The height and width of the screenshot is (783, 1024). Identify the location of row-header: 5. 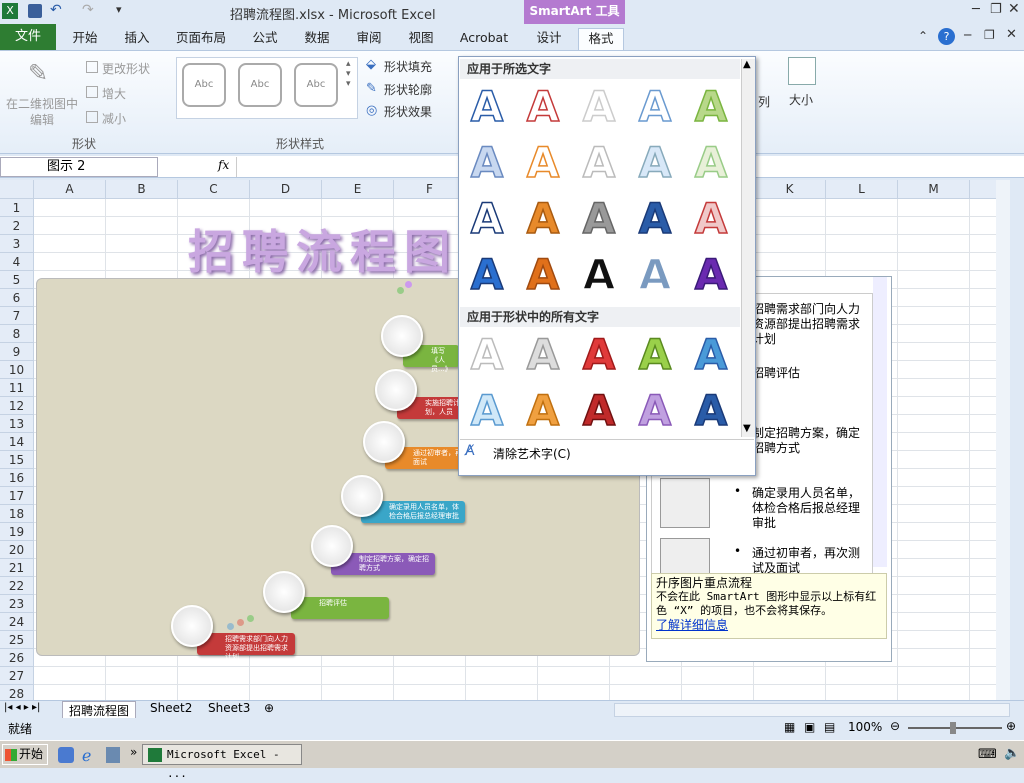
(17, 280).